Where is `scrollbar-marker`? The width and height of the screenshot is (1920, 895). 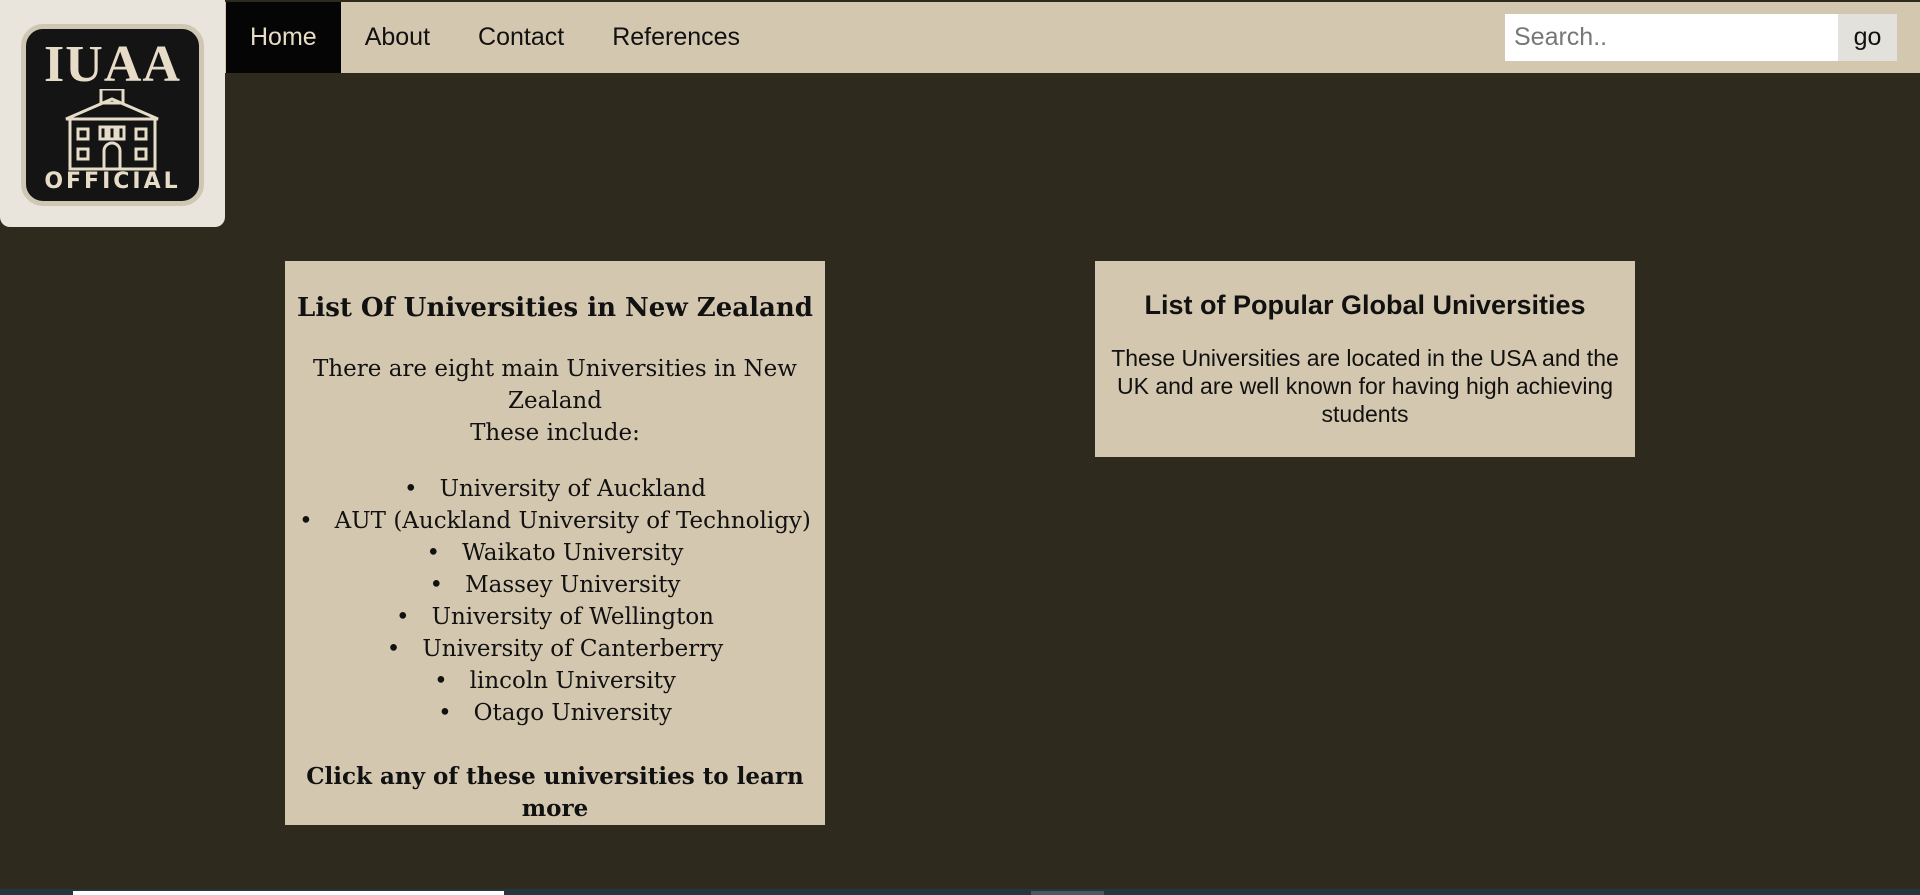
scrollbar-marker is located at coordinates (1067, 893).